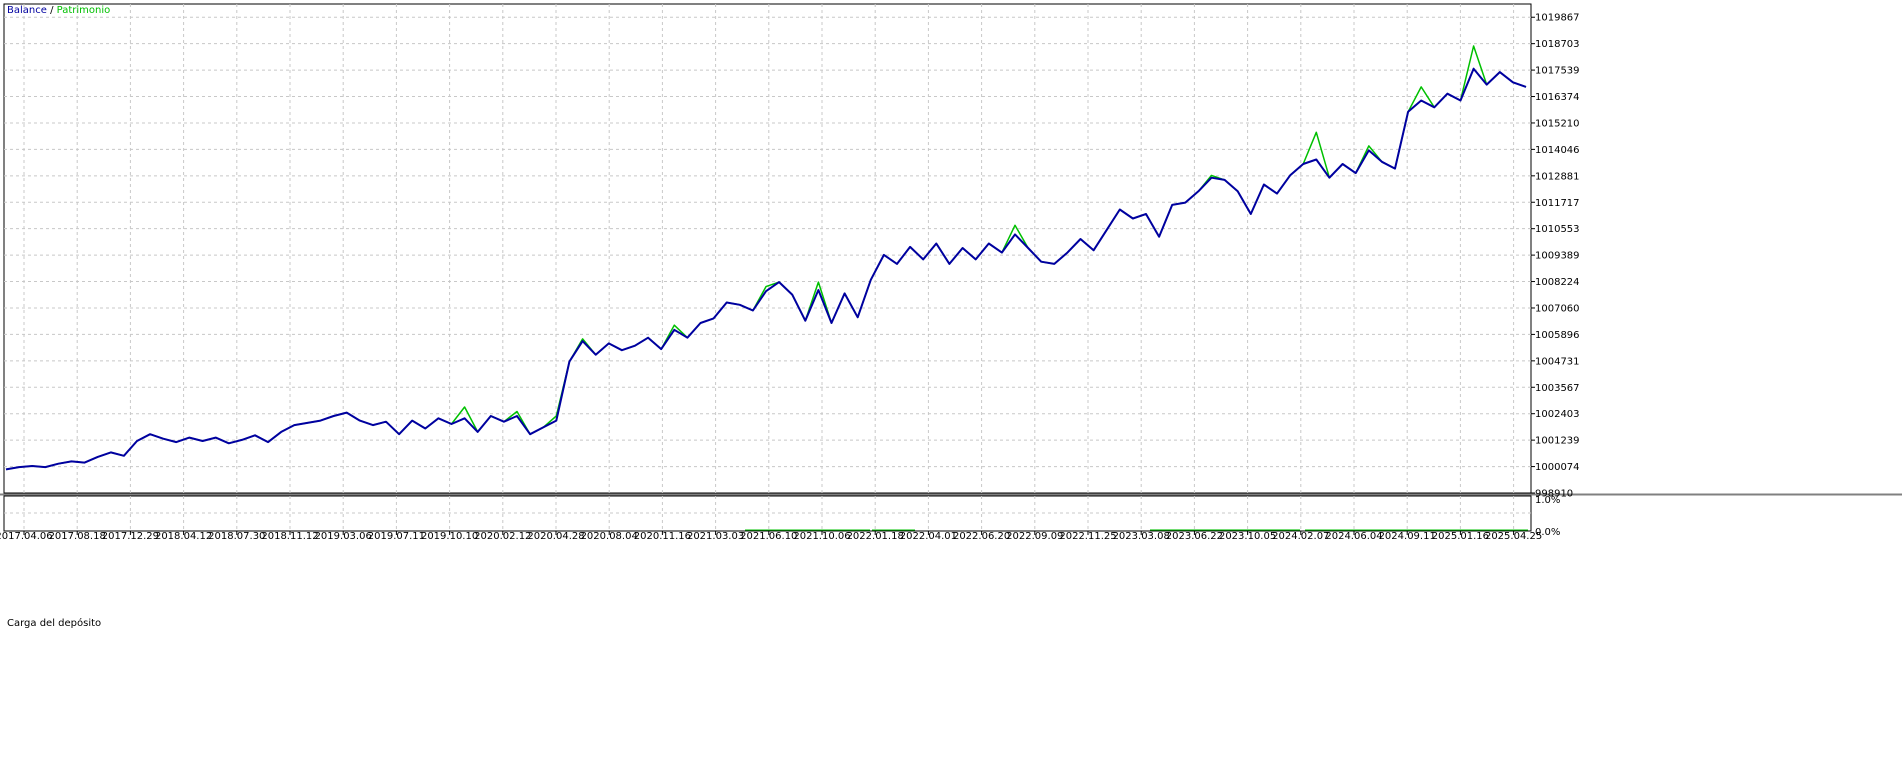 This screenshot has height=766, width=1902. Describe the element at coordinates (1557, 335) in the screenshot. I see `y-tick-label: 1005896` at that location.